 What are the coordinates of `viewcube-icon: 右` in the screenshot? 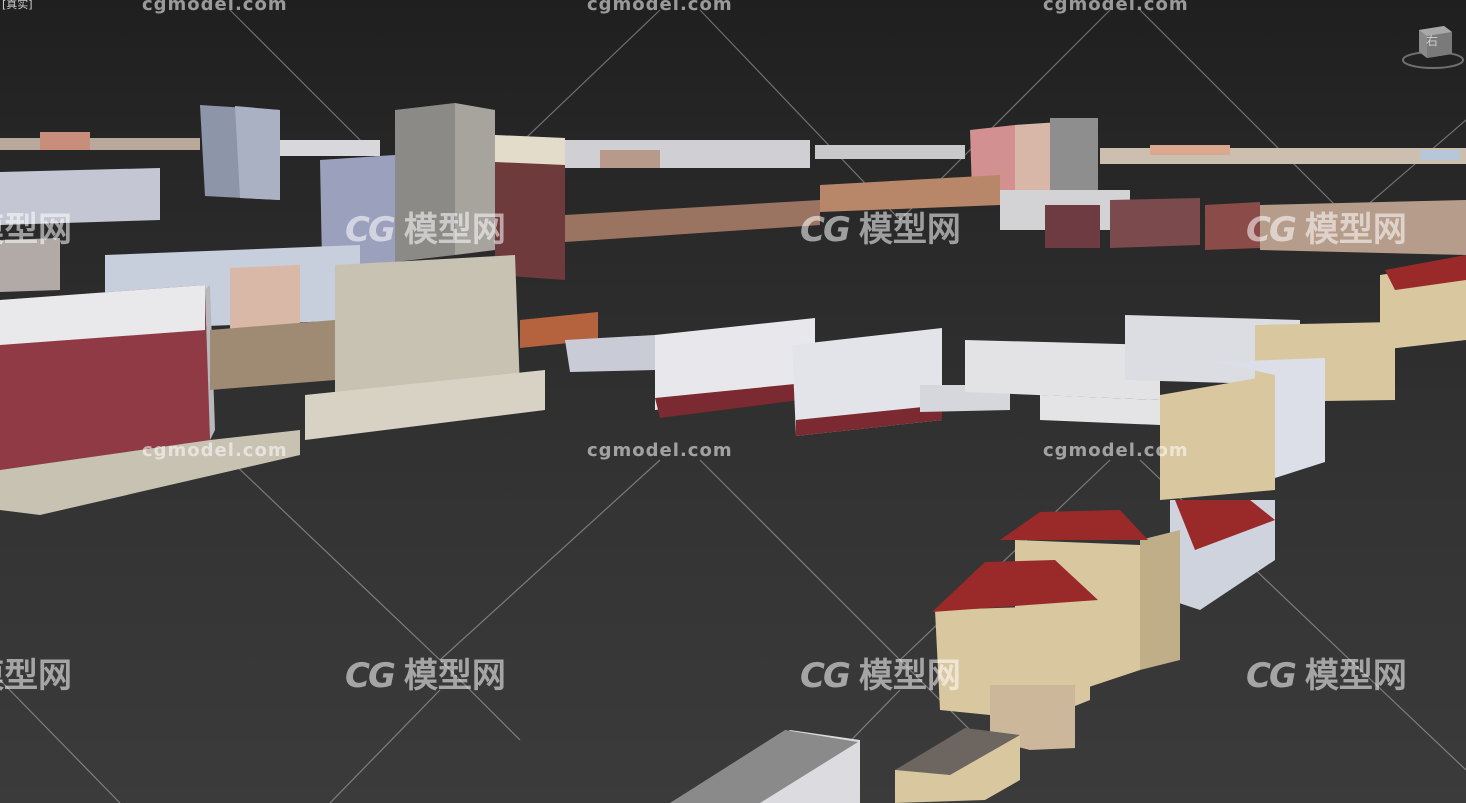 It's located at (1433, 45).